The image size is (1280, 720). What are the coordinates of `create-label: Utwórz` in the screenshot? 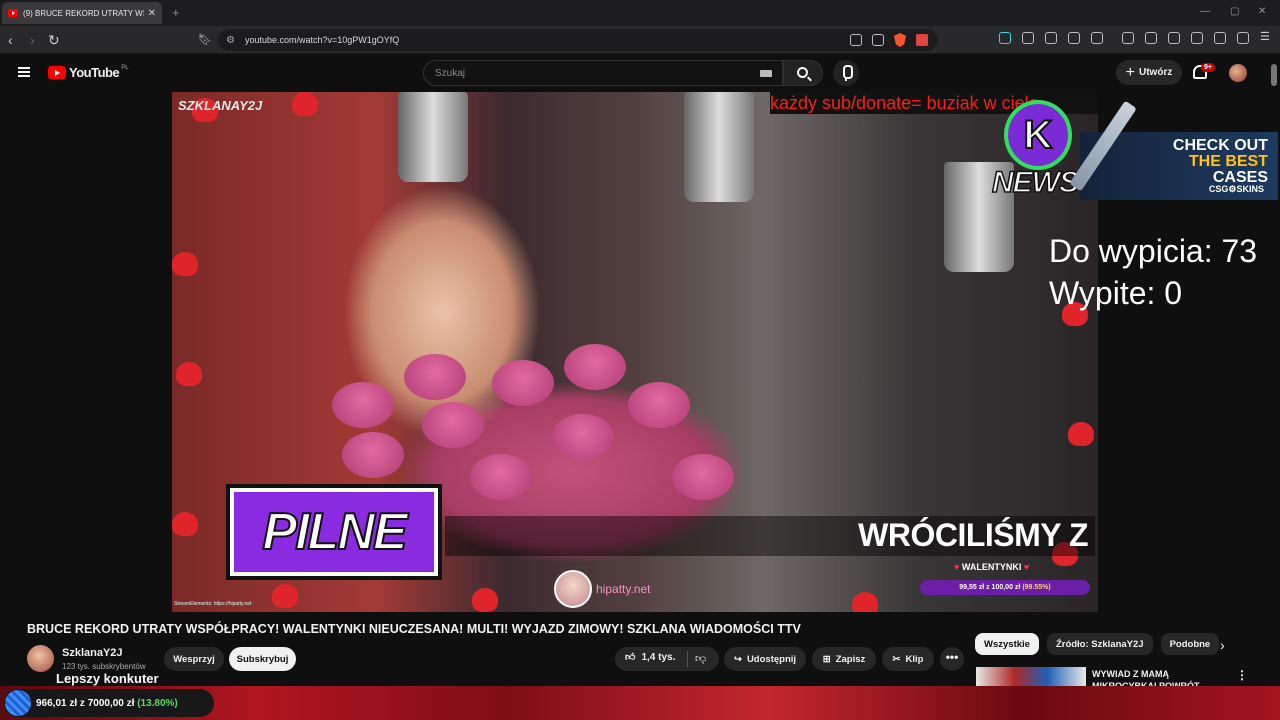 It's located at (1156, 72).